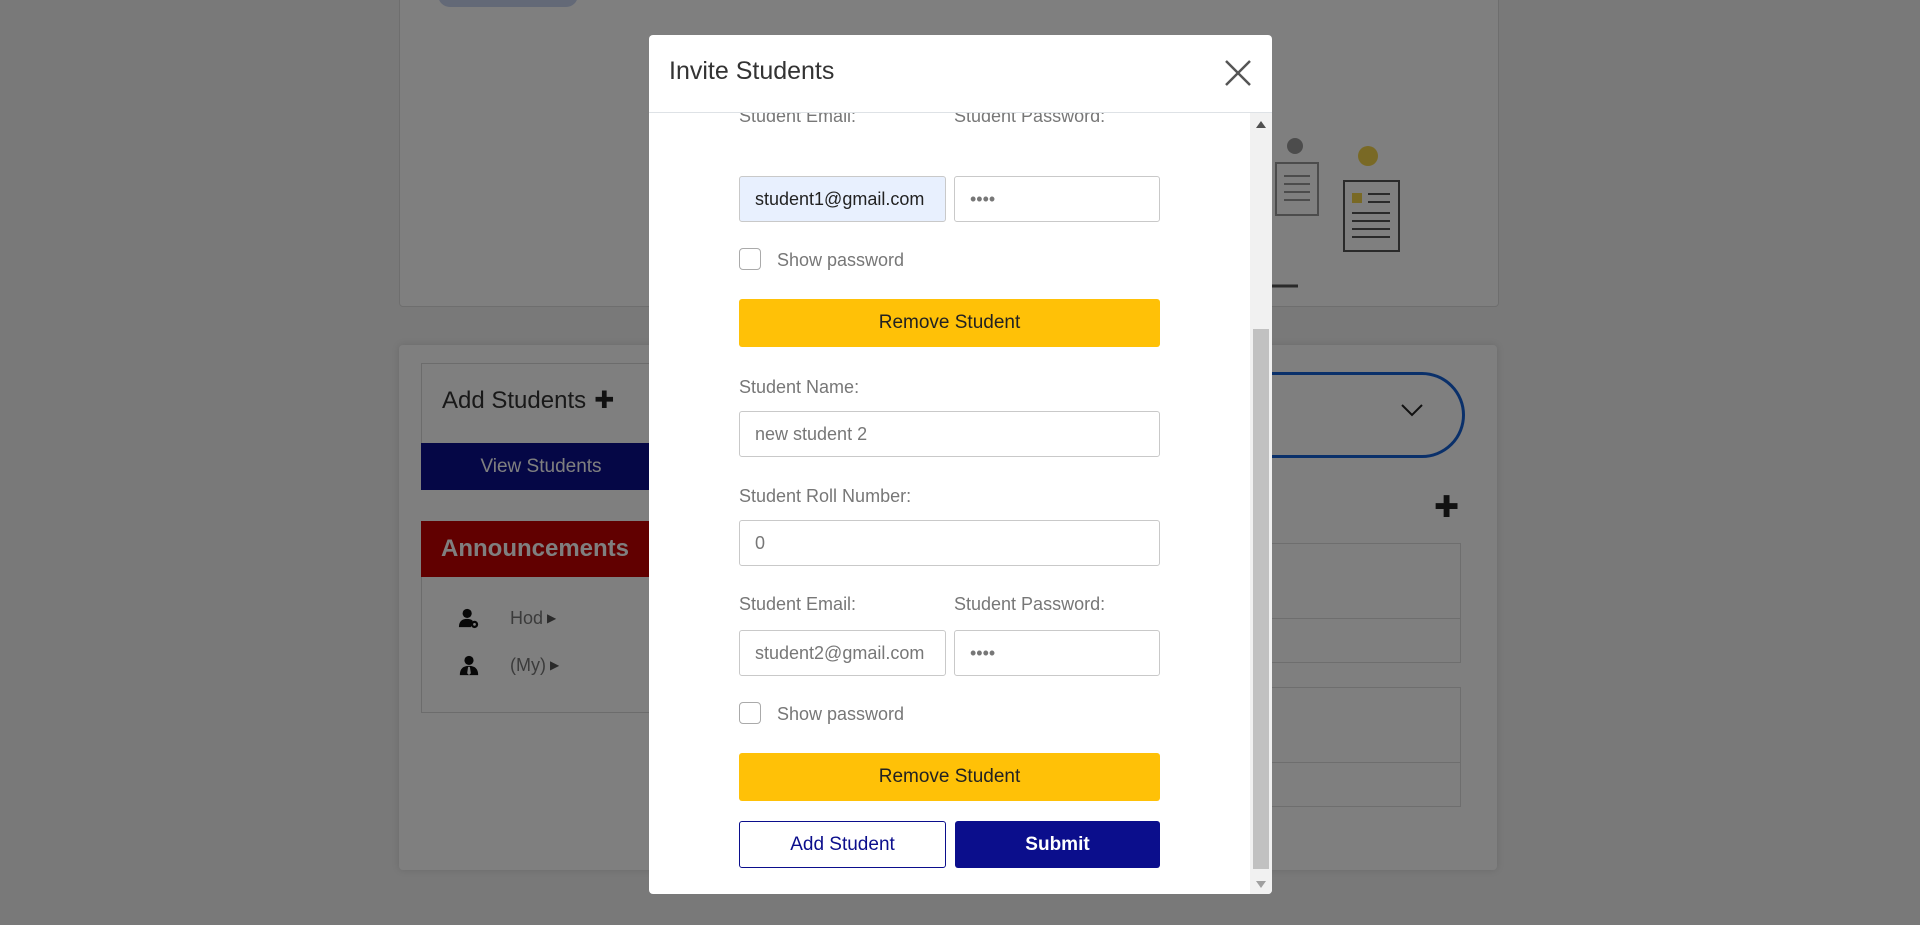 This screenshot has width=1920, height=925. Describe the element at coordinates (1261, 884) in the screenshot. I see `scroll-down-arrow-icon` at that location.